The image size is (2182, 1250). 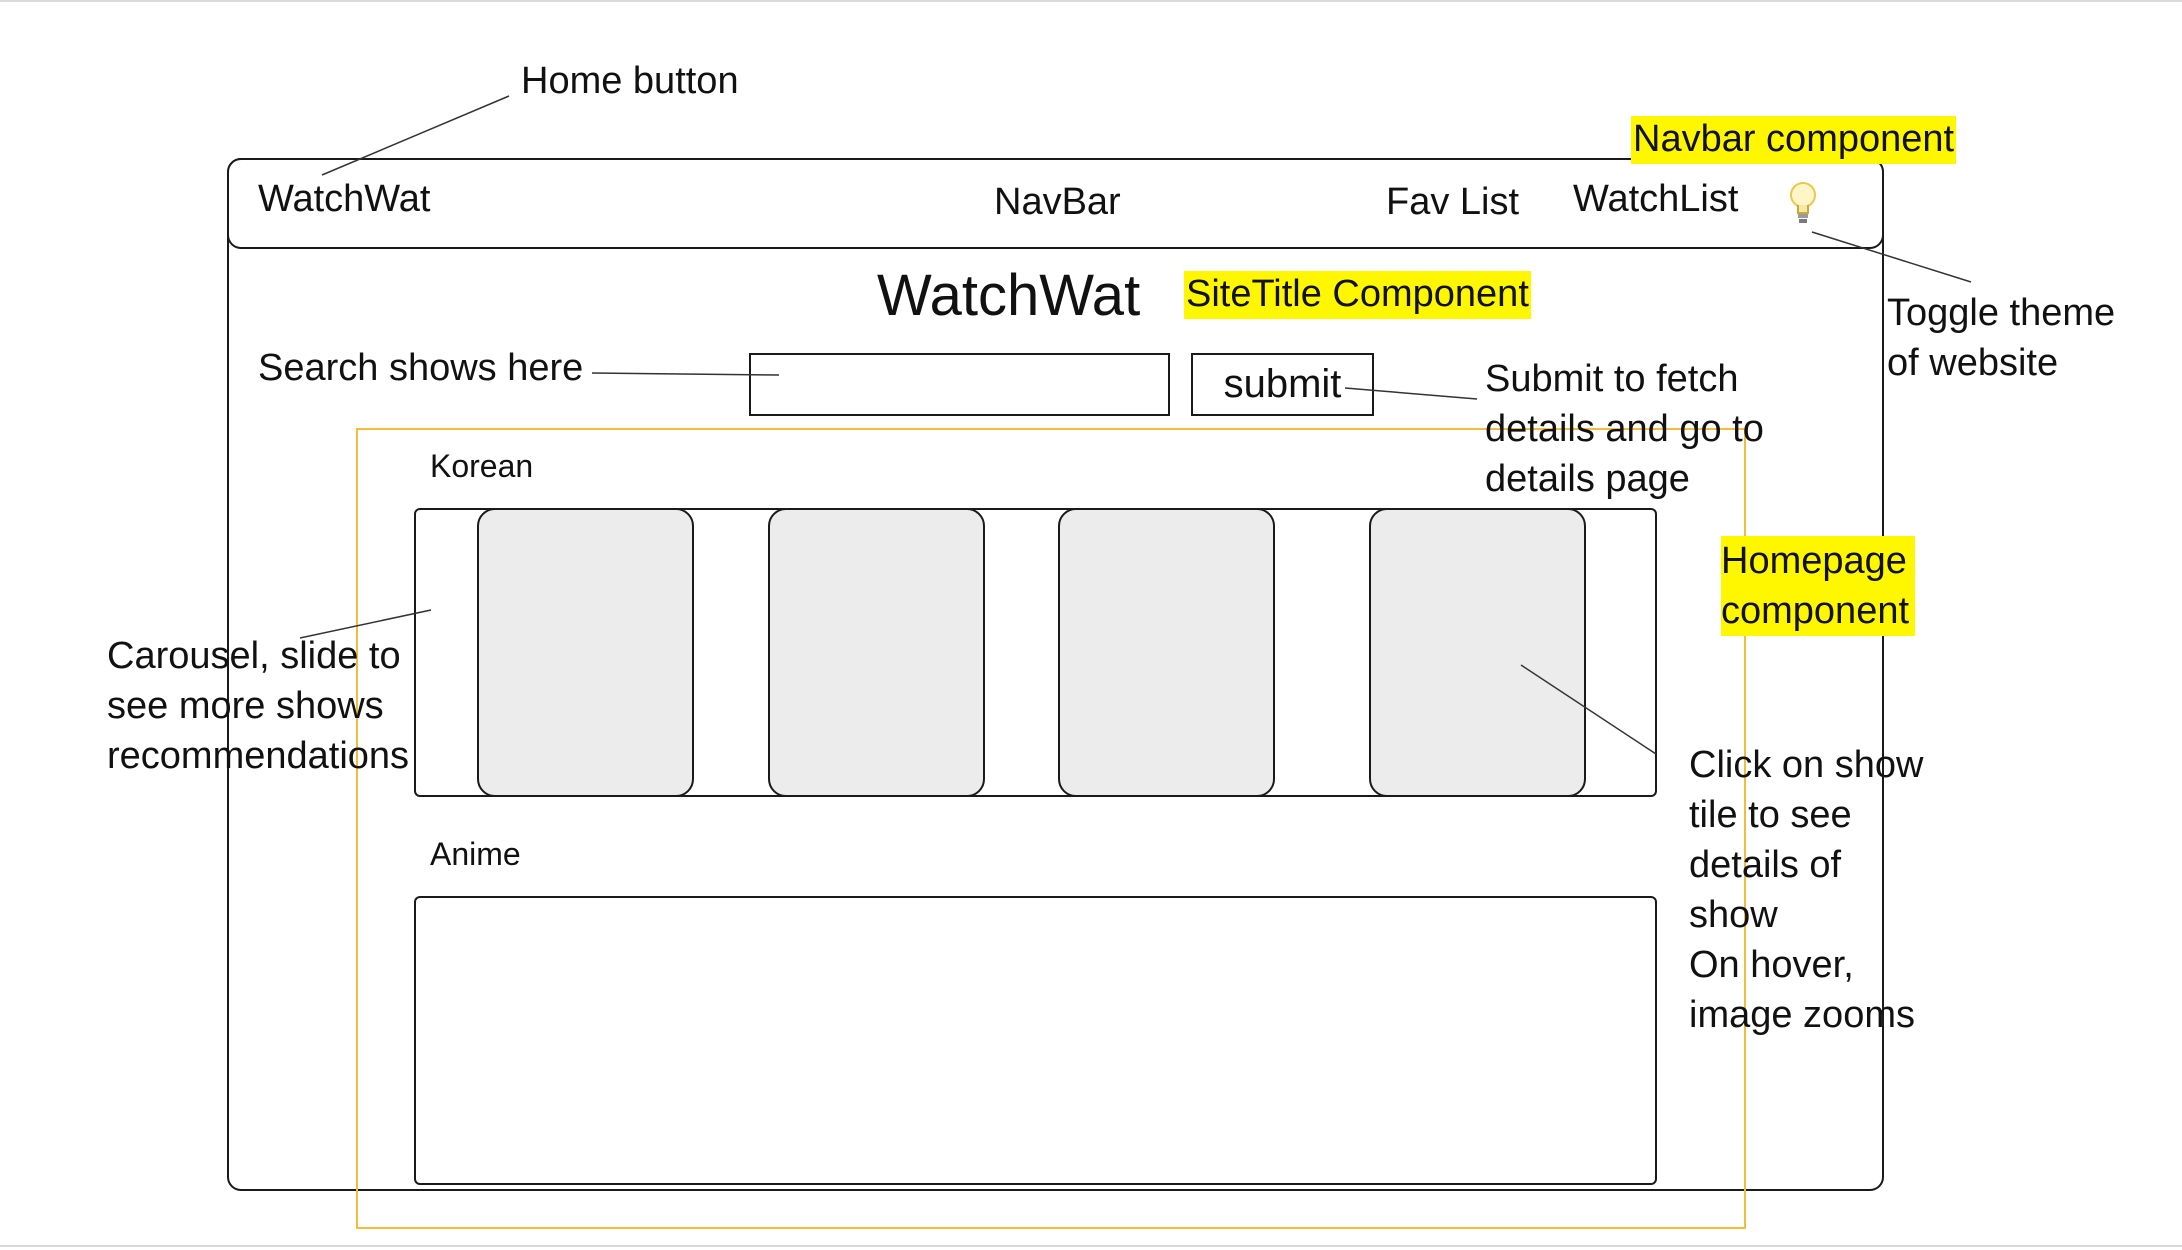 What do you see at coordinates (1655, 200) in the screenshot?
I see `watchlist-link: WatchList` at bounding box center [1655, 200].